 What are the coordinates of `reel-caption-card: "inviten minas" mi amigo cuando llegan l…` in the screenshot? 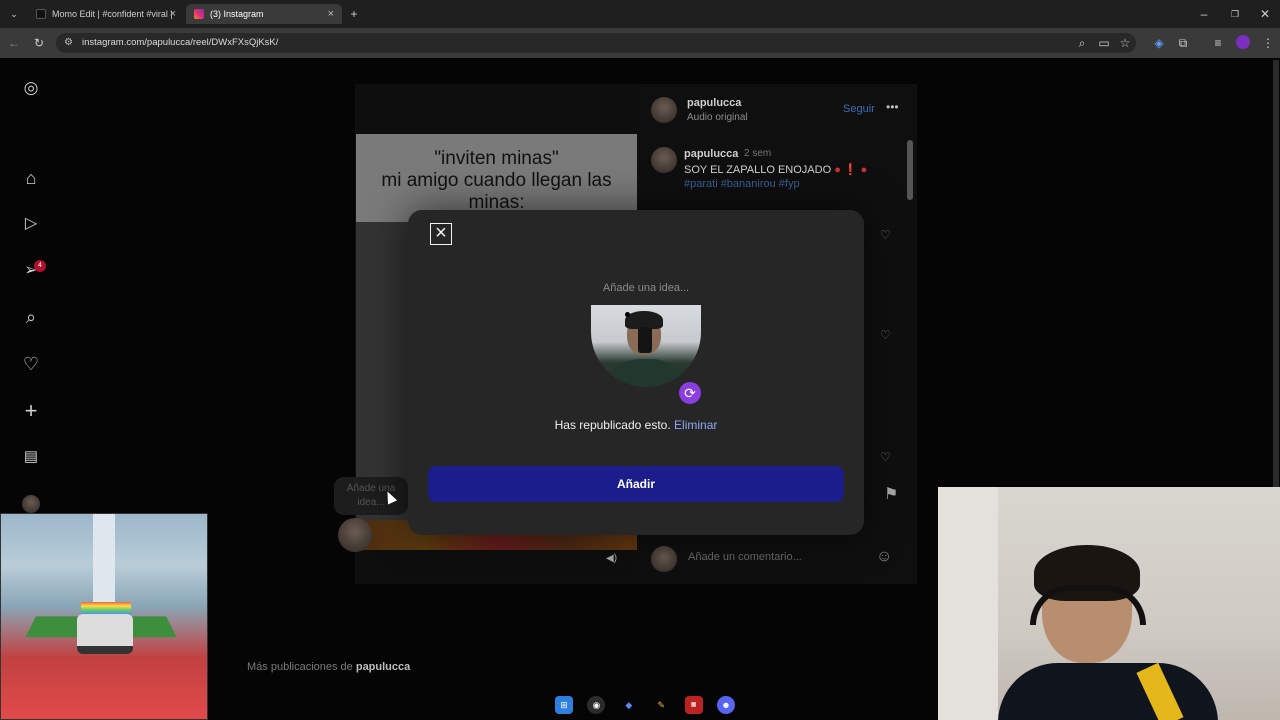 It's located at (496, 178).